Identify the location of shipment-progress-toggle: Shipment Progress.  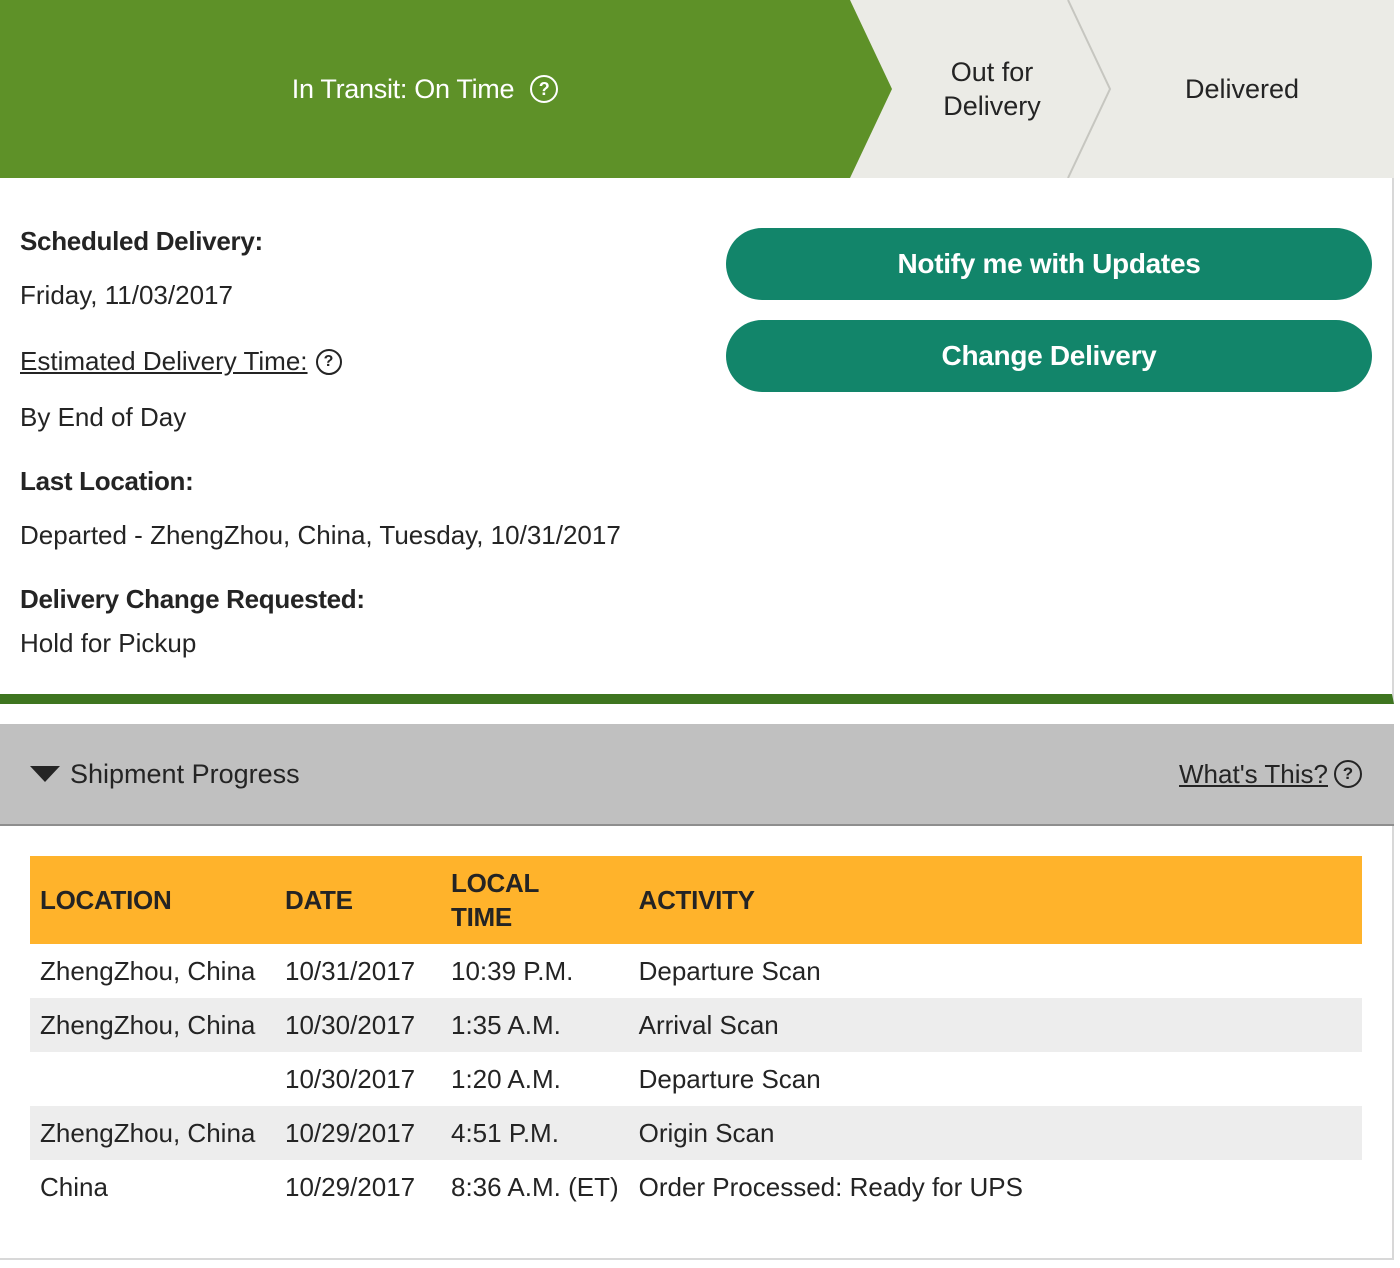
(165, 774).